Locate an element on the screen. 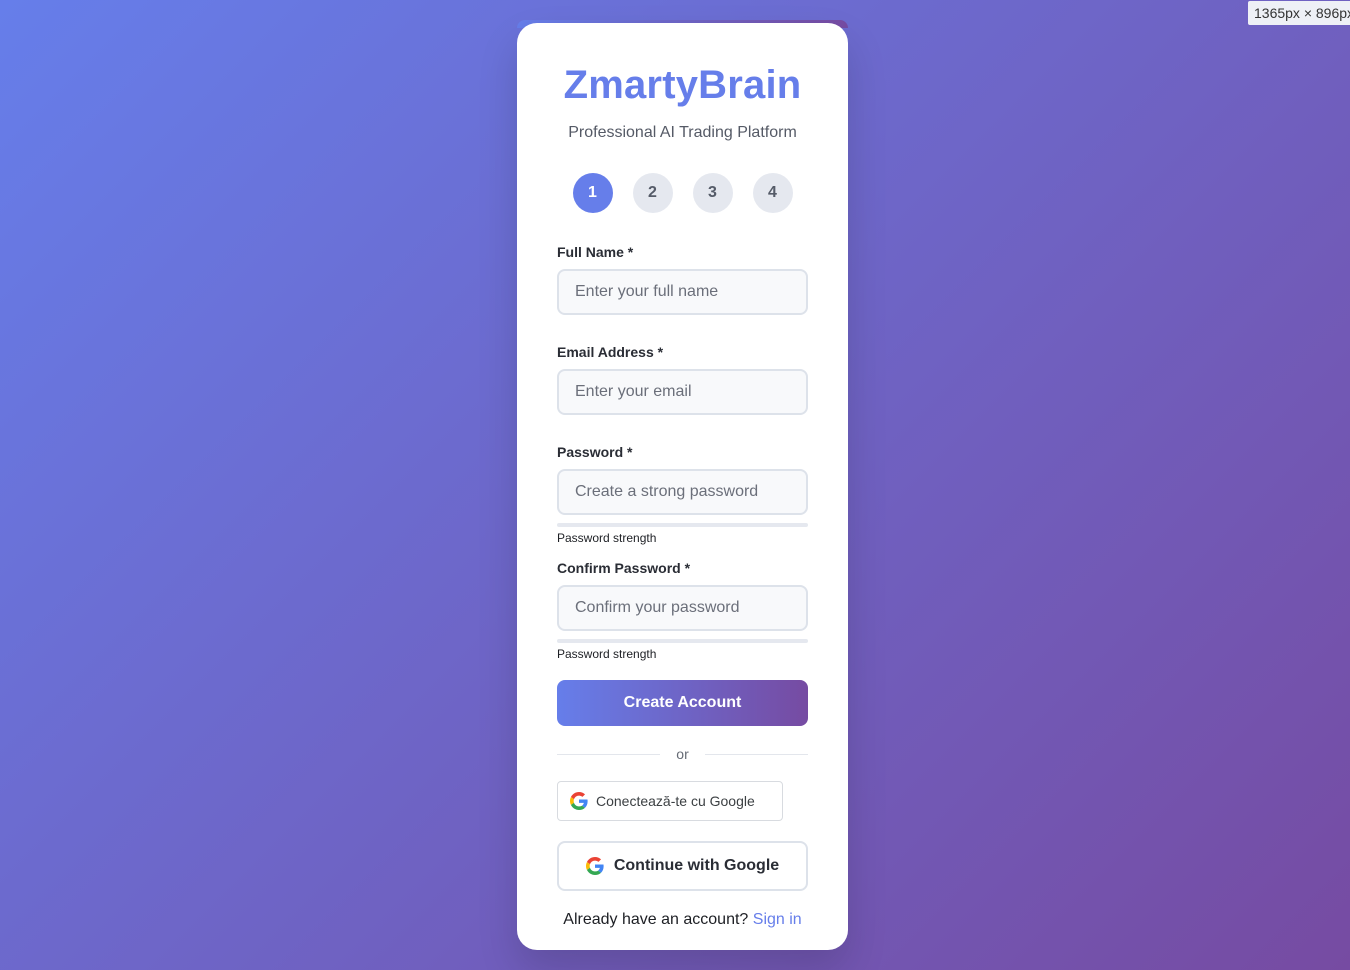 Image resolution: width=1350 pixels, height=970 pixels. continue-with-google-button: Continue with Google is located at coordinates (682, 866).